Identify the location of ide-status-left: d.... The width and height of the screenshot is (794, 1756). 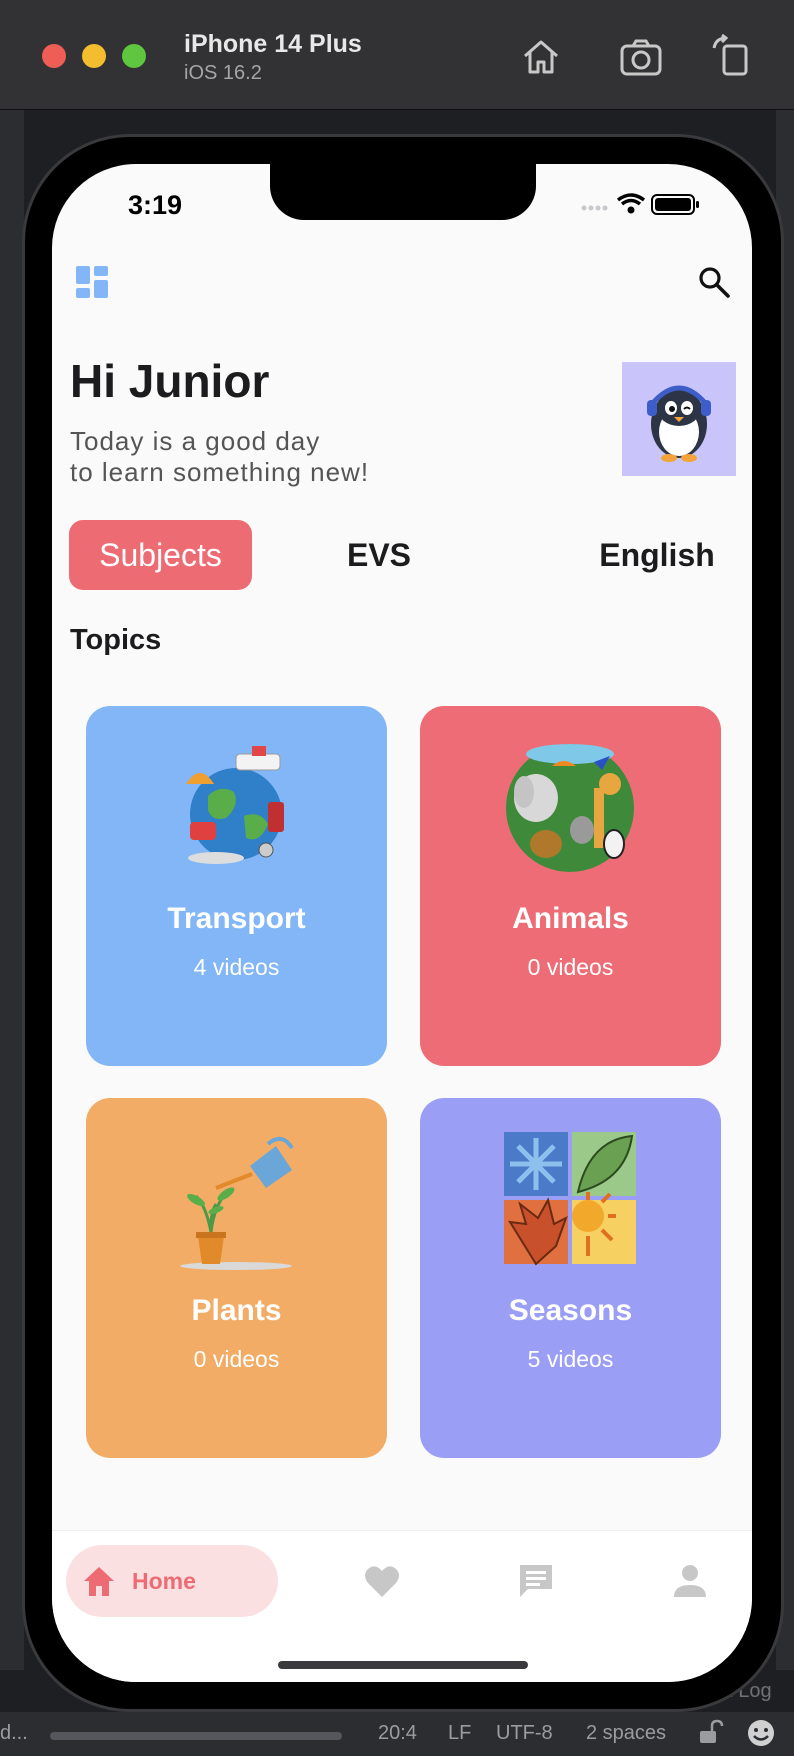
(14, 1733).